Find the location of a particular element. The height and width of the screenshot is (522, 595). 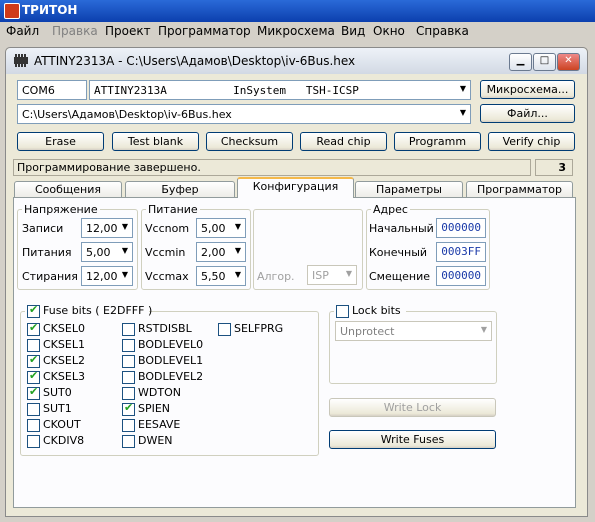

vccmin-select: 2,00 ▼ is located at coordinates (221, 252).